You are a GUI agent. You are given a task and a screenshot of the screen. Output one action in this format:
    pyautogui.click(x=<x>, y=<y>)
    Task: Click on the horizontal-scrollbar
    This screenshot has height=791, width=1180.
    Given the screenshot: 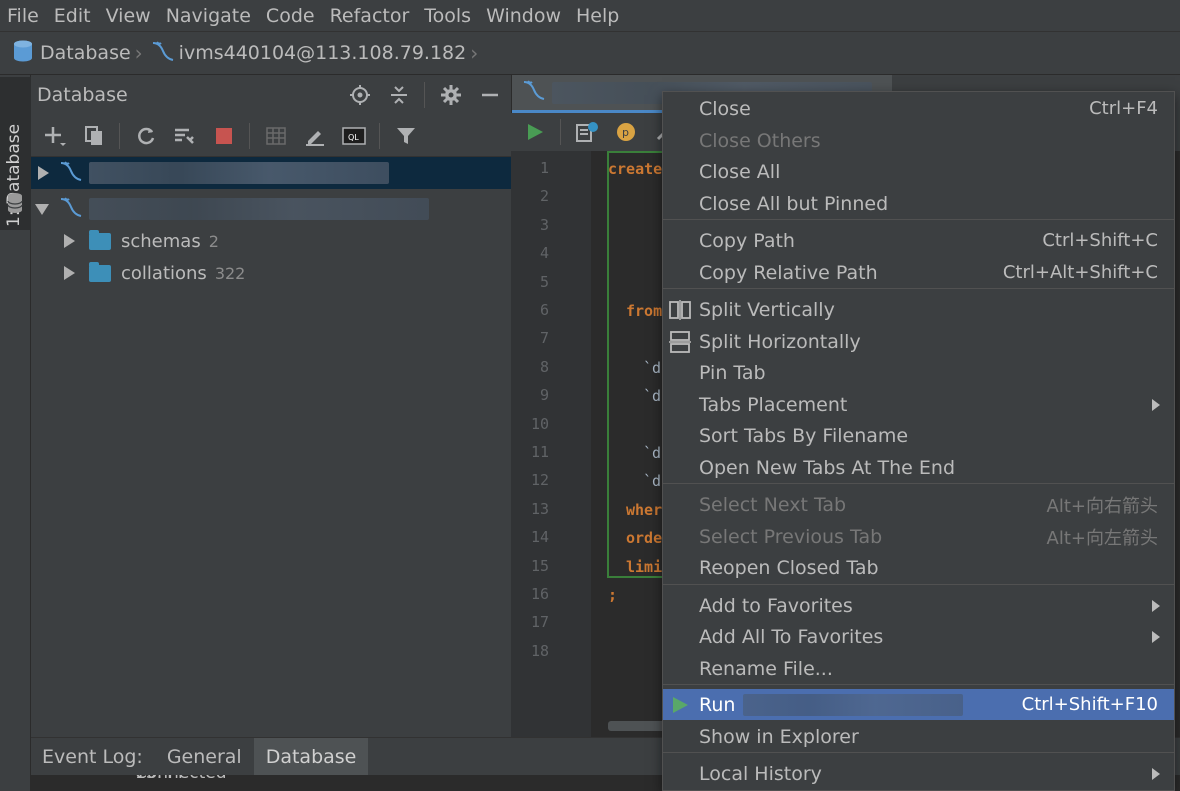 What is the action you would take?
    pyautogui.click(x=638, y=726)
    